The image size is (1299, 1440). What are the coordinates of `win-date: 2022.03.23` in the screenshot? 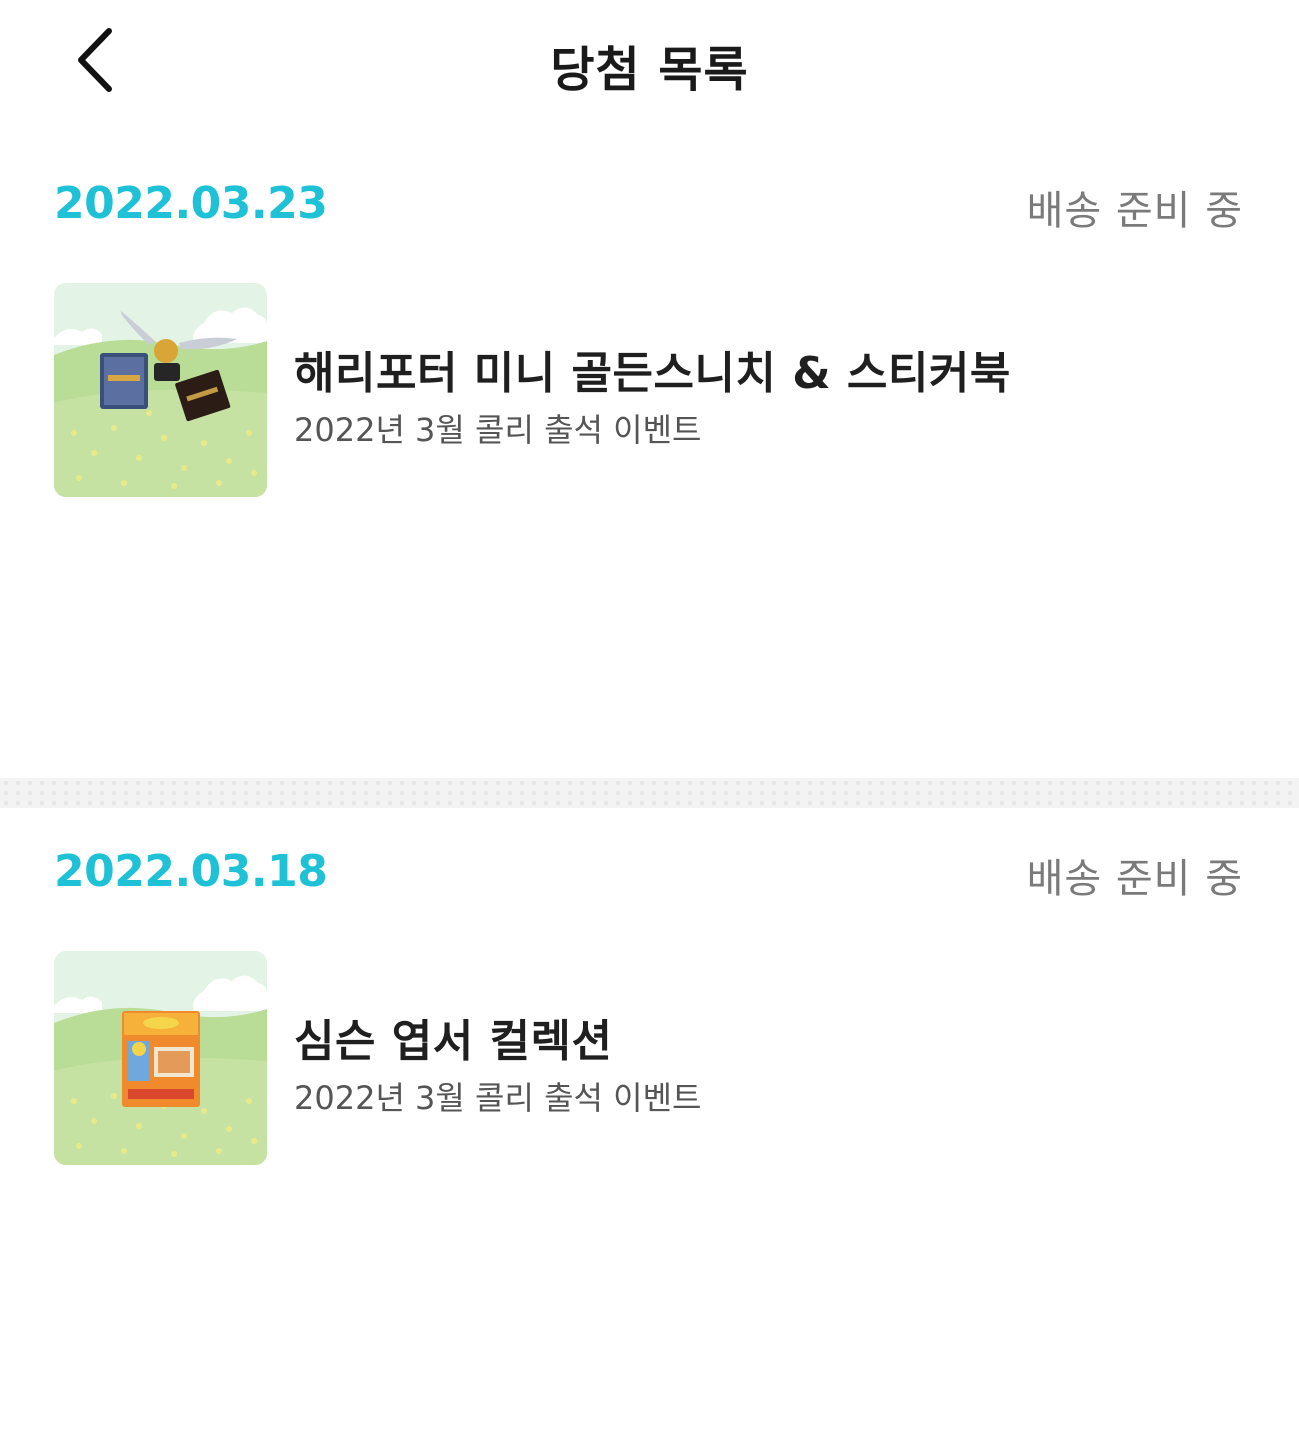 It's located at (191, 203).